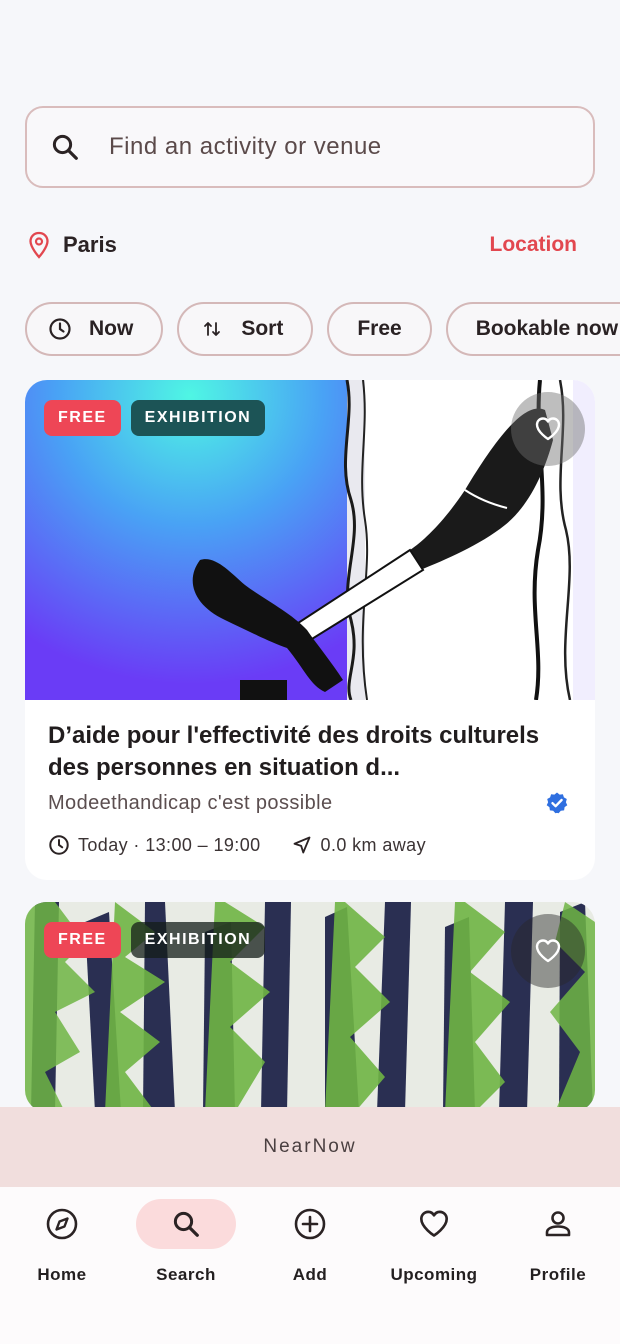  Describe the element at coordinates (557, 803) in the screenshot. I see `verified-badge-icon` at that location.